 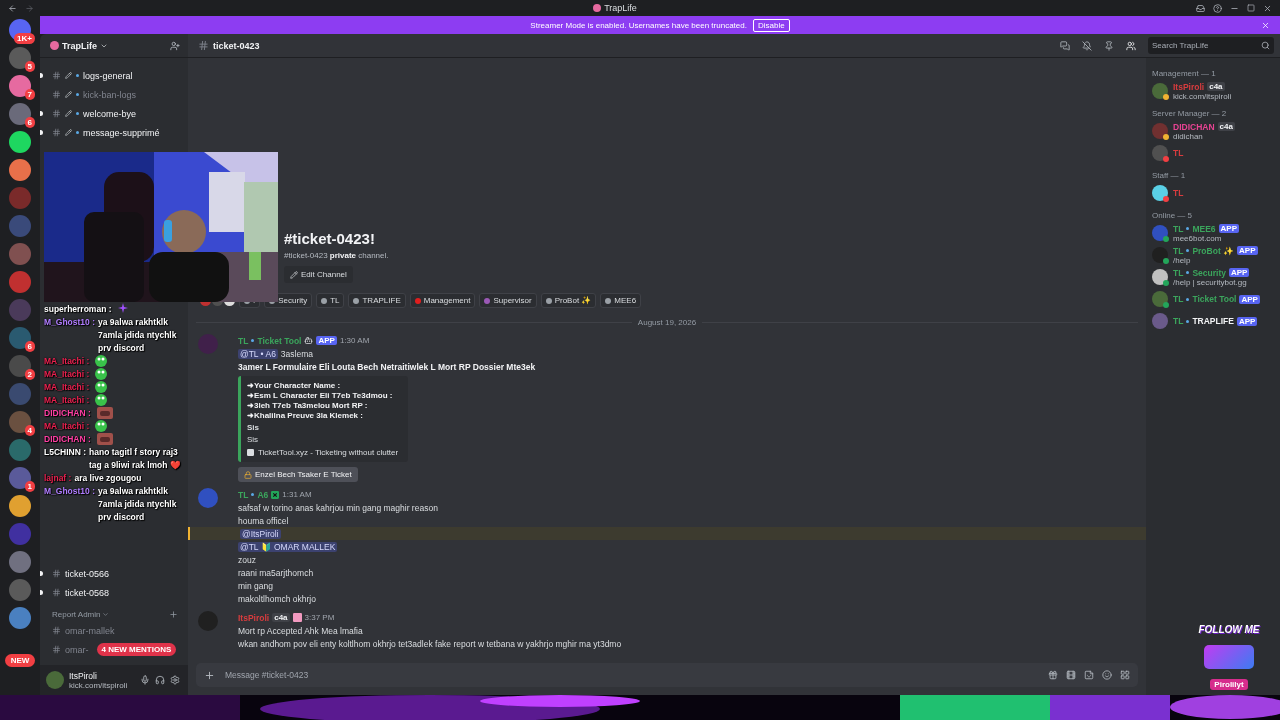 What do you see at coordinates (1204, 228) in the screenshot?
I see `member-name: MEE6` at bounding box center [1204, 228].